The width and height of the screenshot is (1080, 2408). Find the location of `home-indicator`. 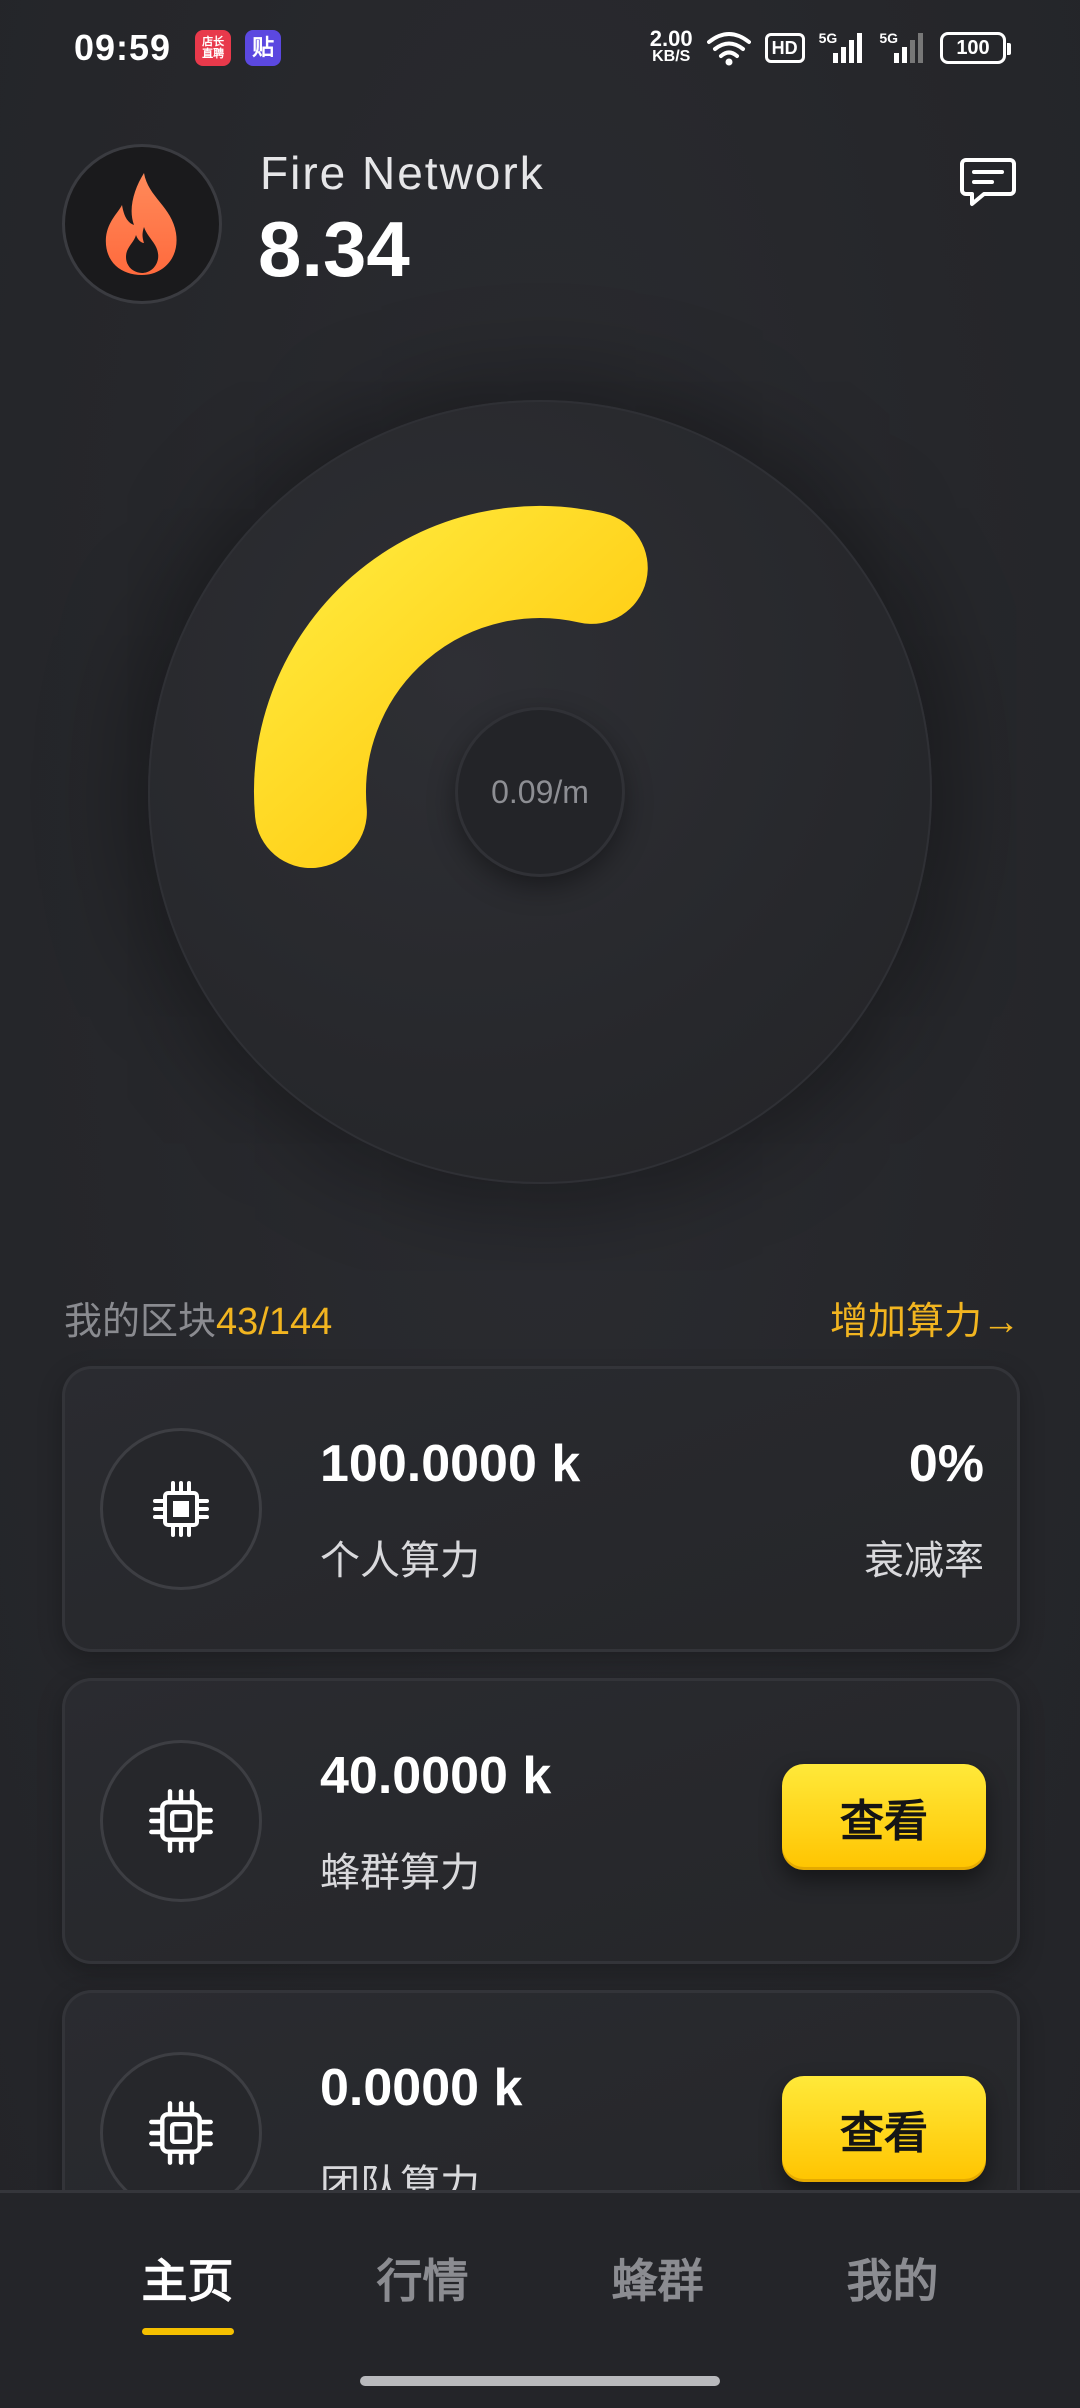

home-indicator is located at coordinates (540, 2381).